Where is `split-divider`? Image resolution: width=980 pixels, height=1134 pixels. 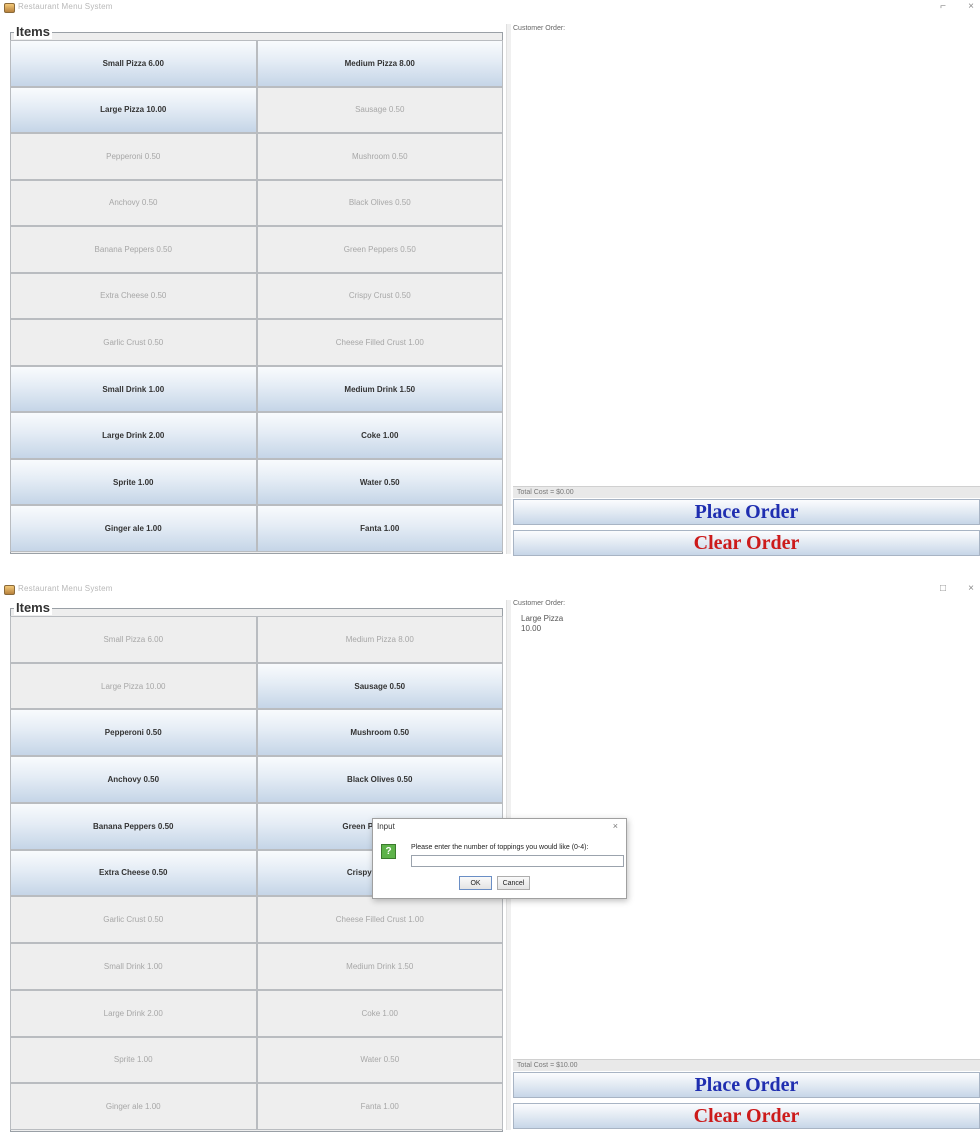
split-divider is located at coordinates (508, 289).